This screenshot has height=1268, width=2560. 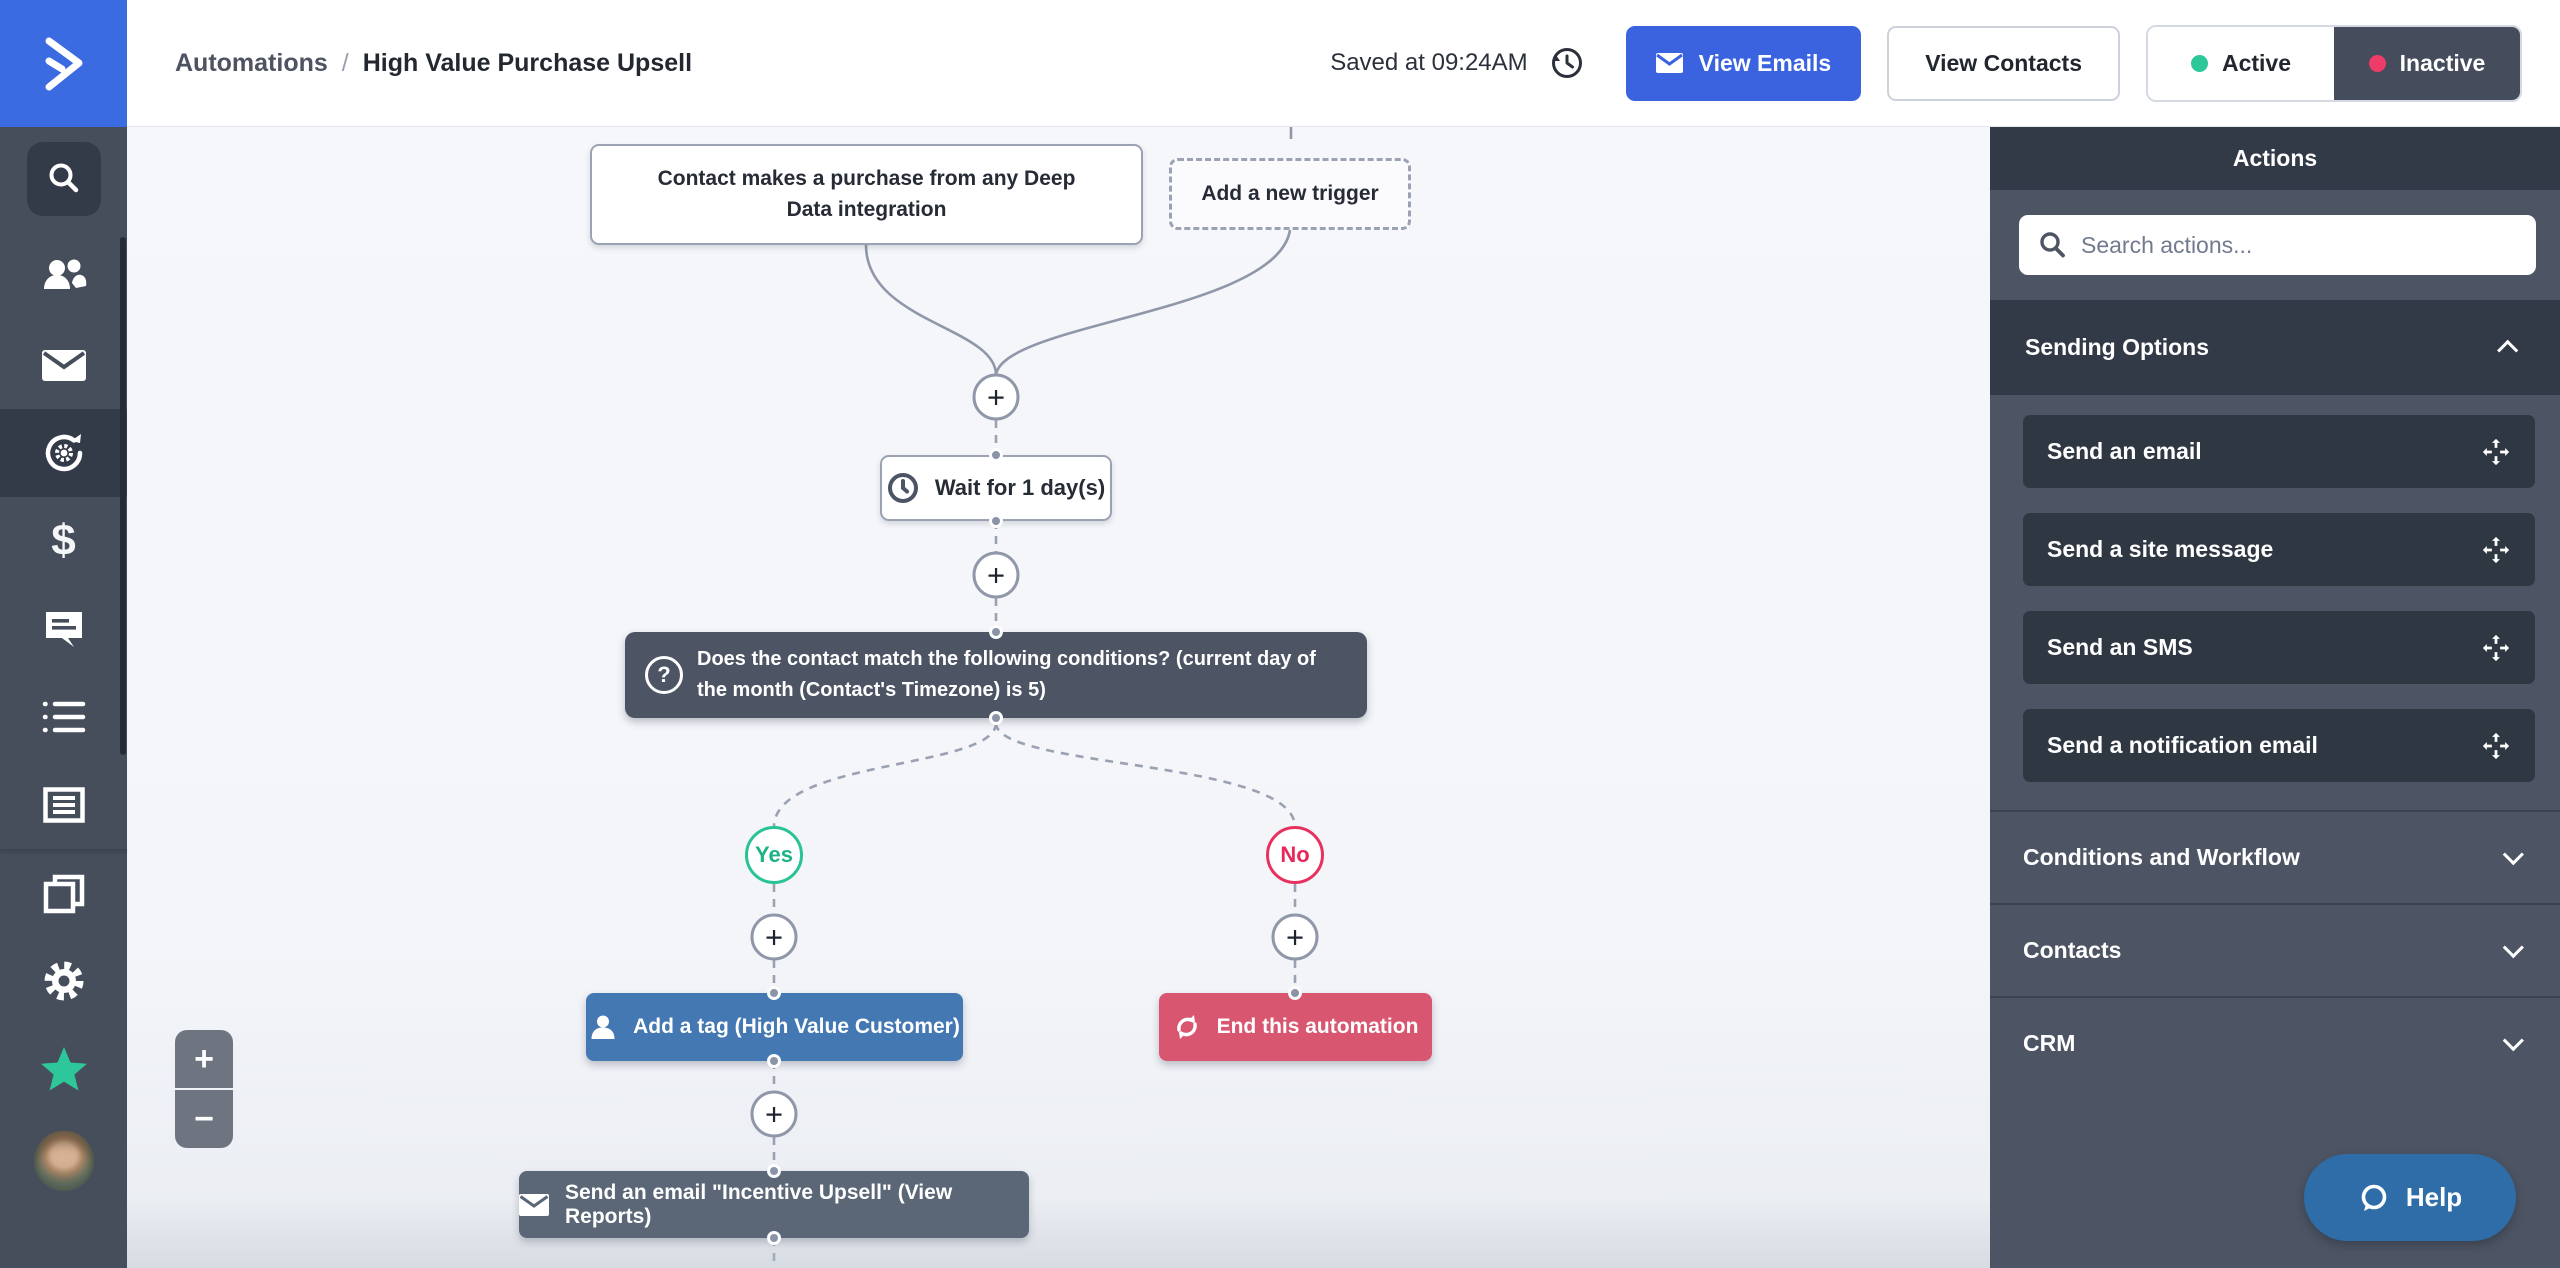 What do you see at coordinates (2275, 1042) in the screenshot?
I see `section-crm: CRM` at bounding box center [2275, 1042].